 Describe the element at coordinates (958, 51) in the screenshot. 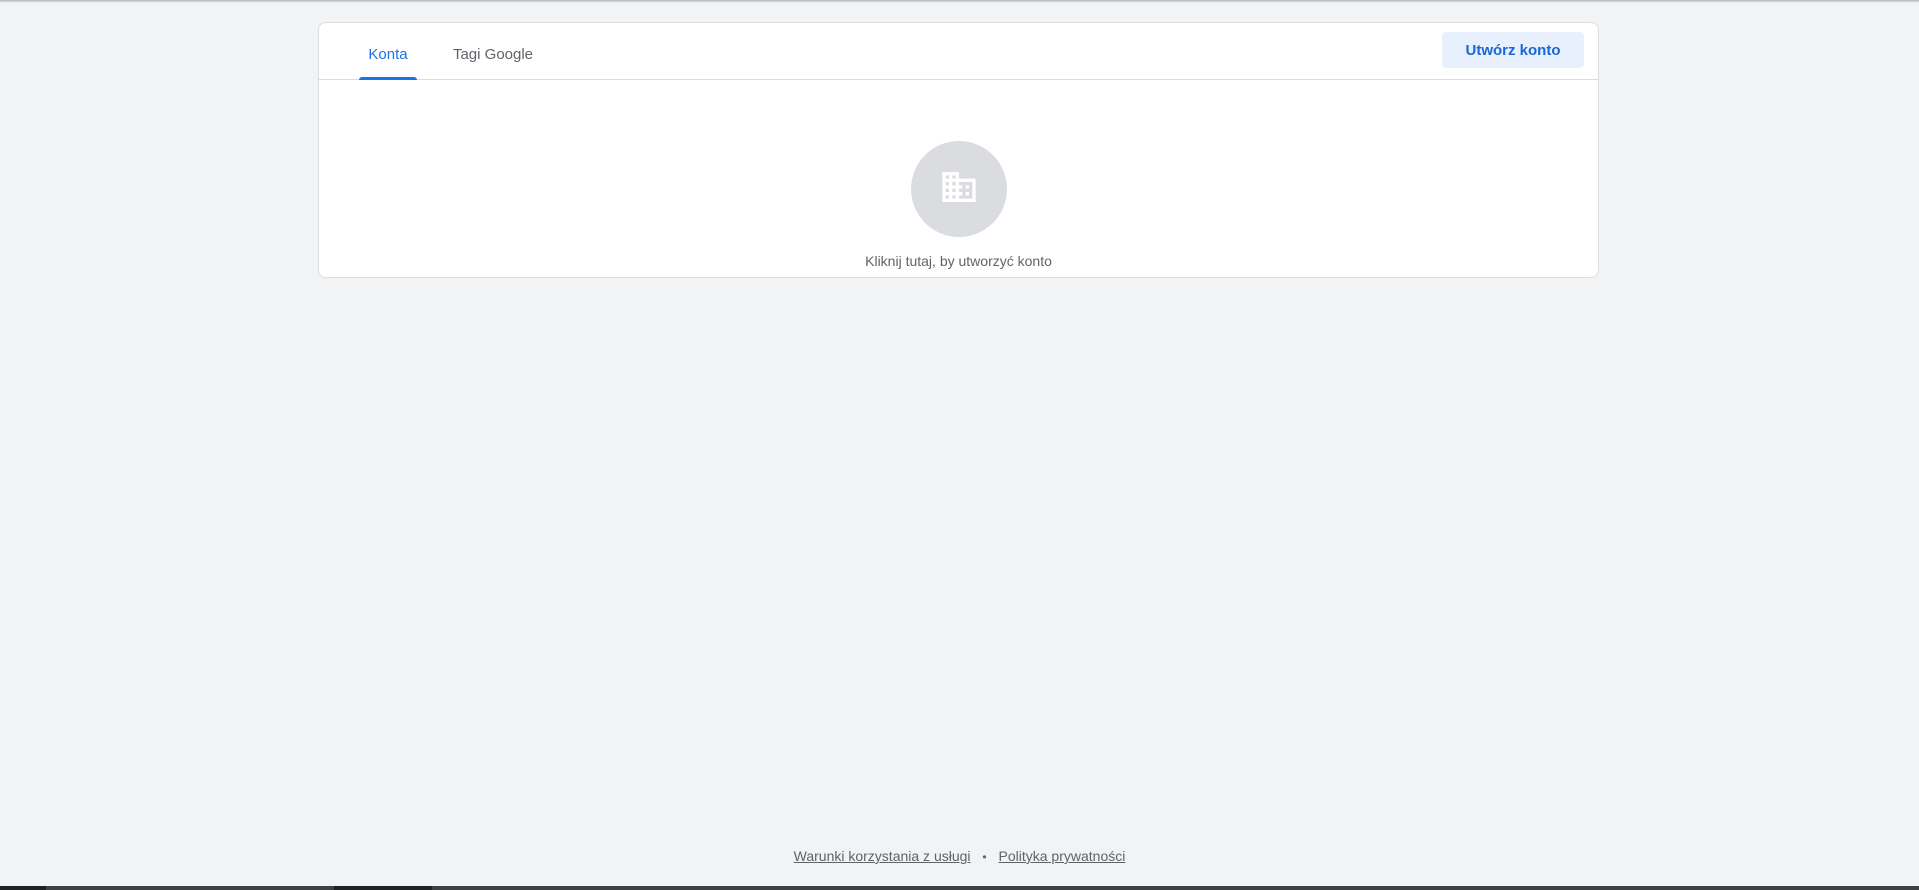

I see `card-header: Konta Tagi Google Utwórz konto` at that location.